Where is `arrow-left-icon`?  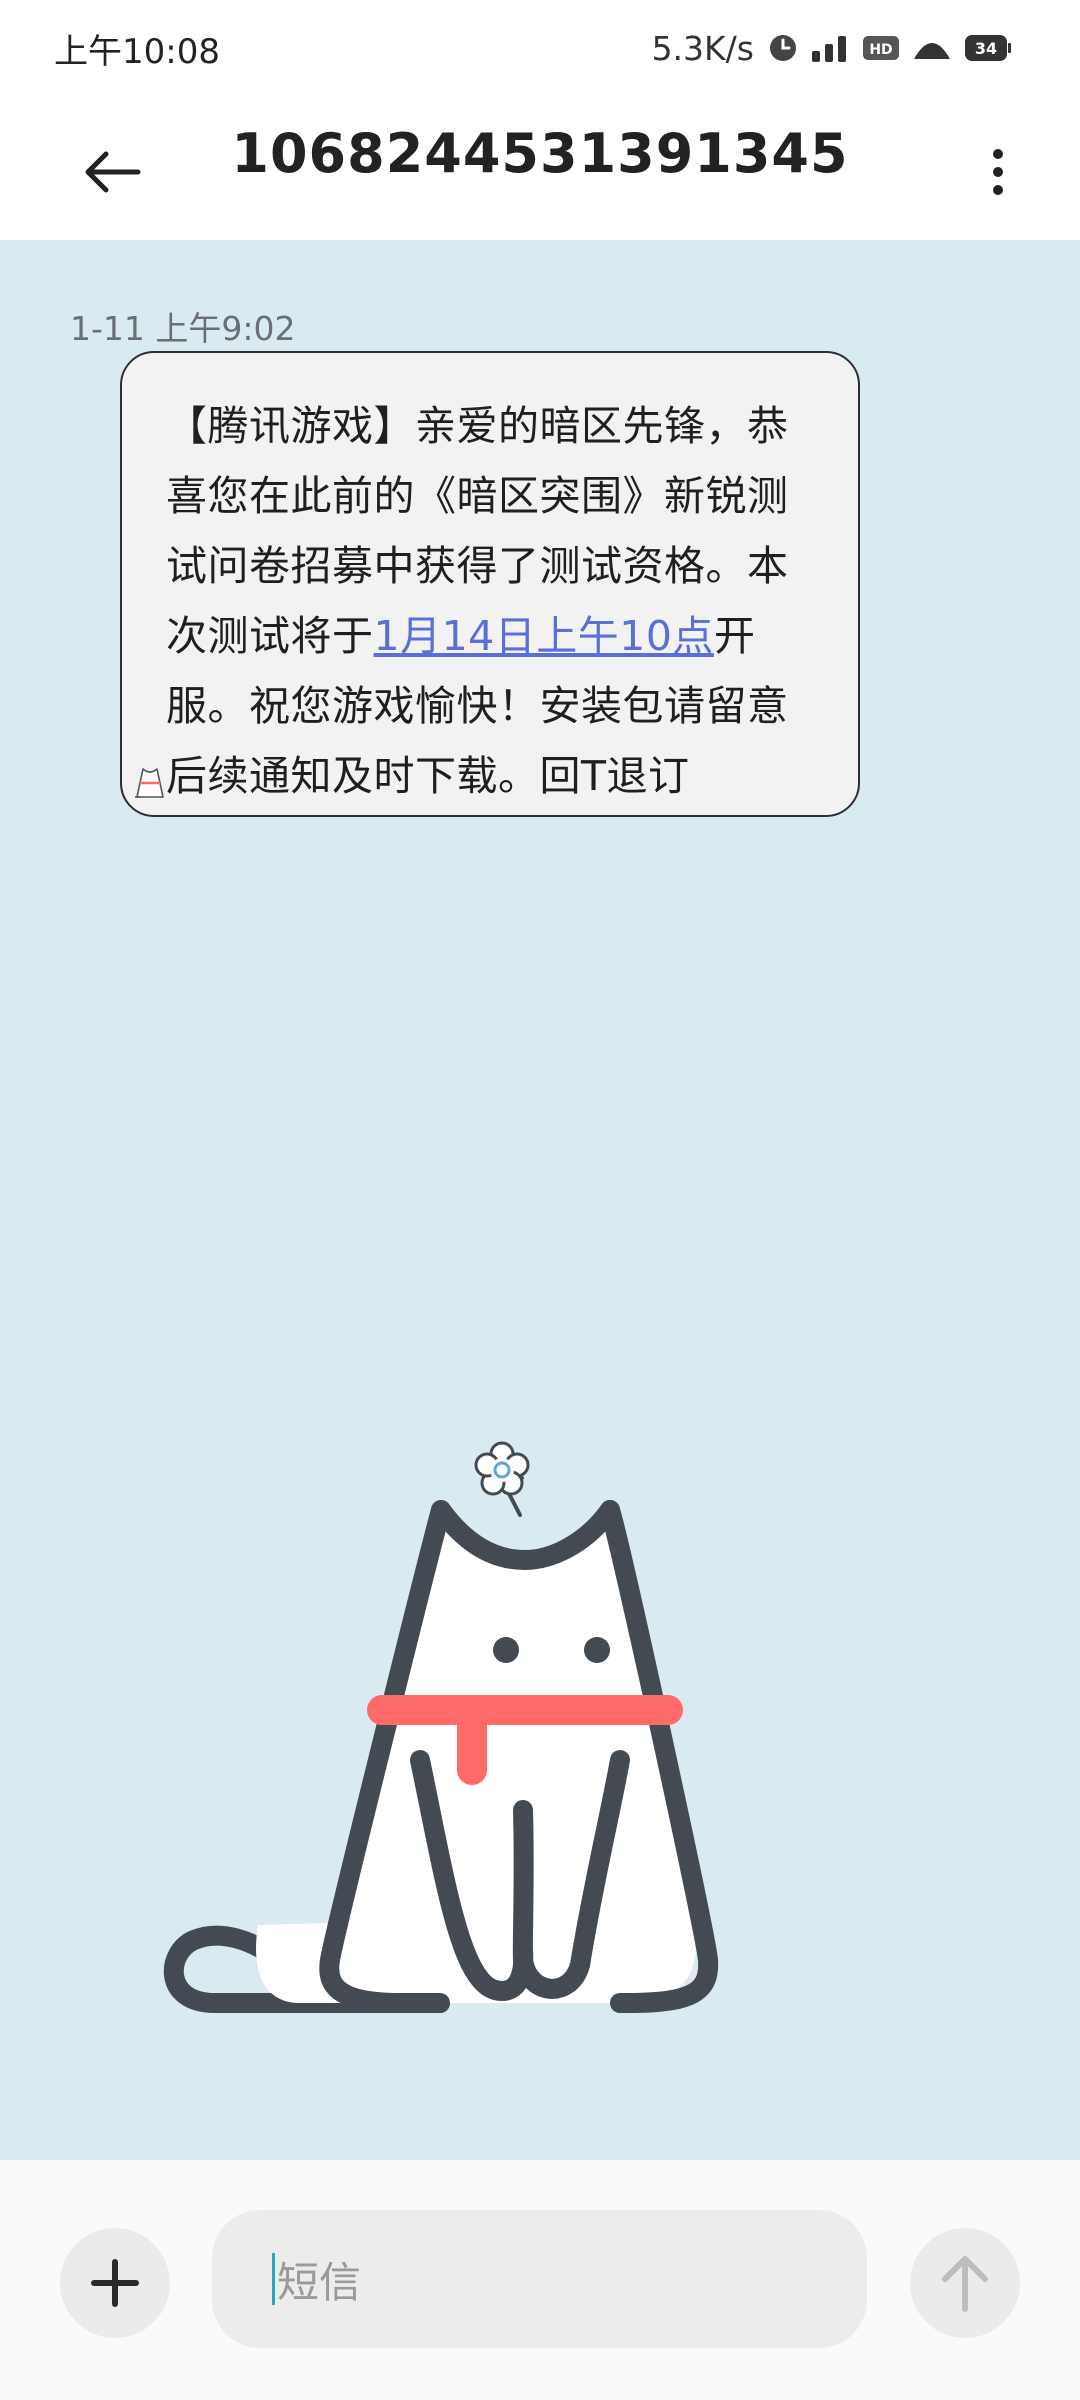 arrow-left-icon is located at coordinates (113, 172).